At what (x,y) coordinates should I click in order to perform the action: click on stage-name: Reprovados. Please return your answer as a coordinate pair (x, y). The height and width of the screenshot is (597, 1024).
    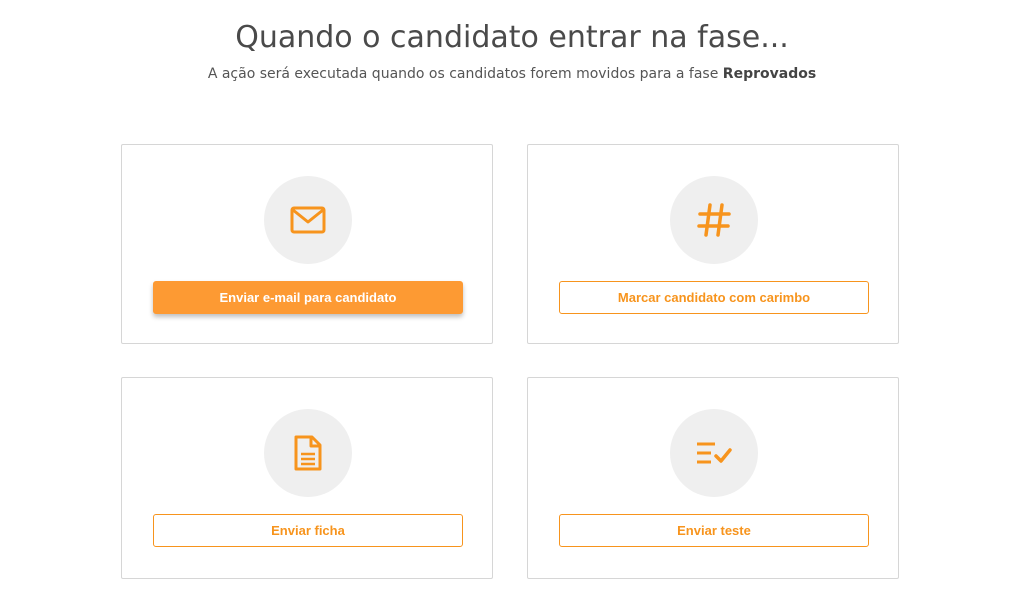
    Looking at the image, I should click on (769, 74).